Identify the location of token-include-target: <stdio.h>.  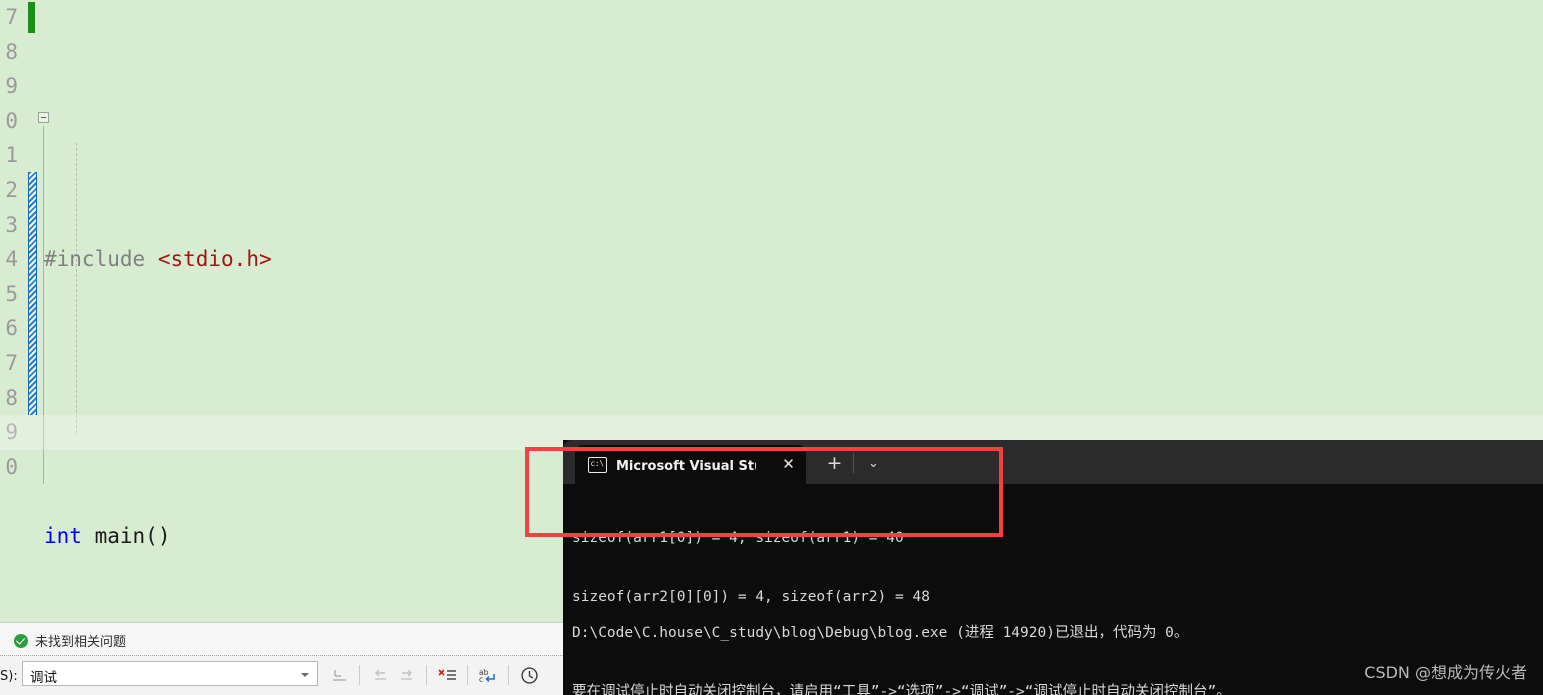
(214, 259).